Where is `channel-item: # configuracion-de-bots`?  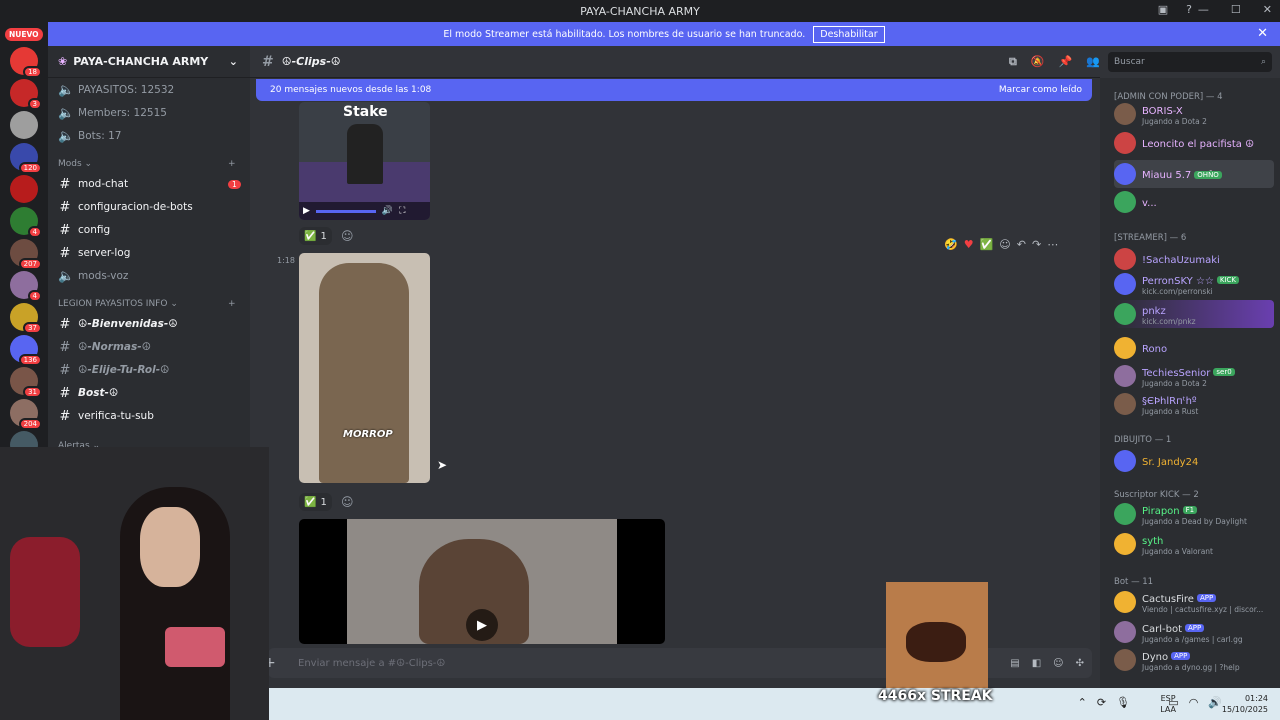
channel-item: # configuracion-de-bots is located at coordinates (125, 207).